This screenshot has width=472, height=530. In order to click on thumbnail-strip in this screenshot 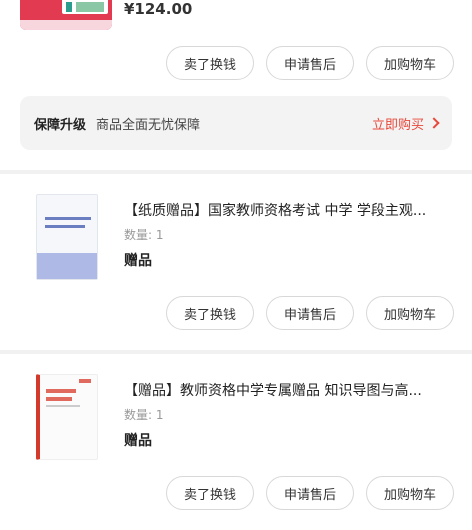, I will do `click(66, 25)`.